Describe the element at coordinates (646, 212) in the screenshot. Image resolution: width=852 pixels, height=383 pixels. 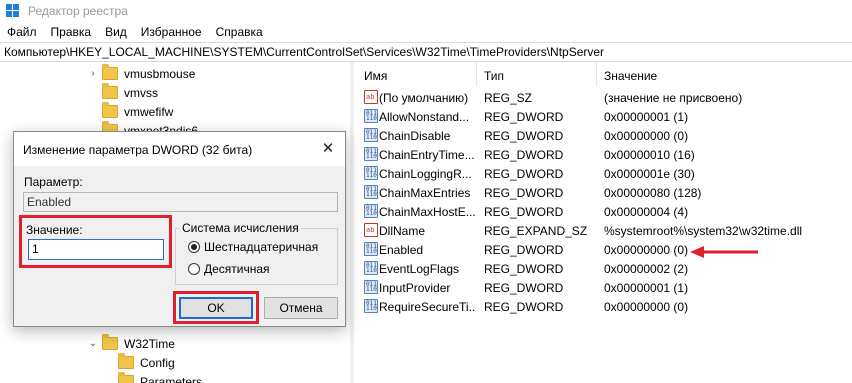
I see `value-data: 0x00000004 (4)` at that location.